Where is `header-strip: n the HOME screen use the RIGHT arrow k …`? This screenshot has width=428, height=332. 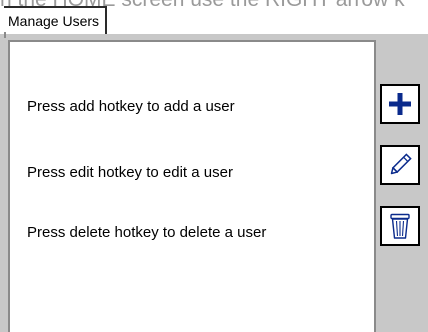 header-strip: n the HOME screen use the RIGHT arrow k … is located at coordinates (214, 17).